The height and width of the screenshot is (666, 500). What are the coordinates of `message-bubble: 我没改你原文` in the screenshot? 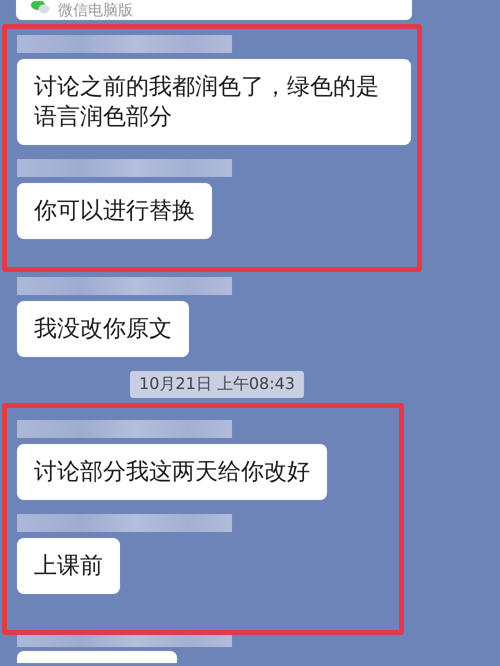 It's located at (103, 329).